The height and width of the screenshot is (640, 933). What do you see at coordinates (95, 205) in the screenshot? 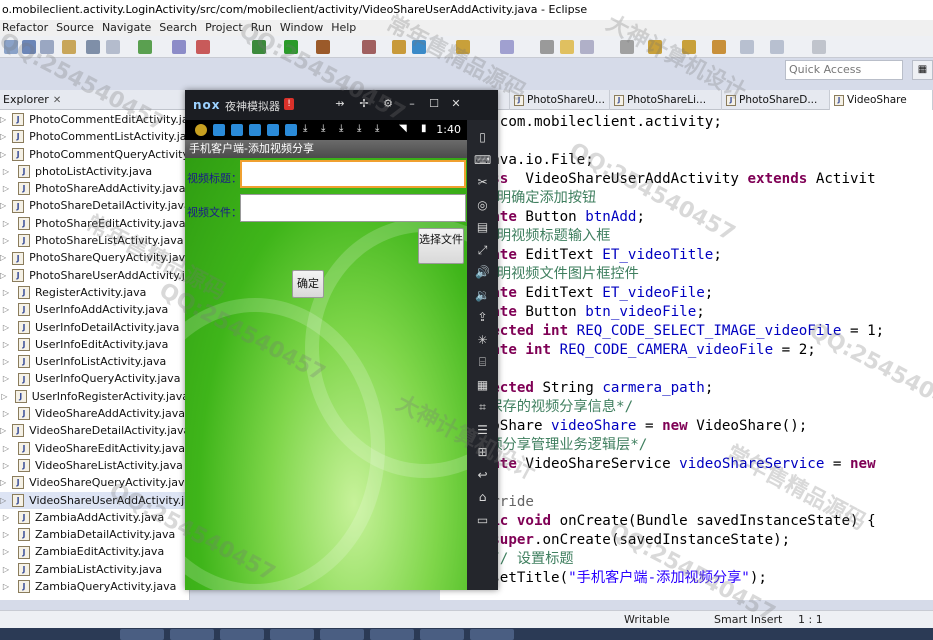
I see `file-item: ▷ J PhotoShareDetailActivity.java` at bounding box center [95, 205].